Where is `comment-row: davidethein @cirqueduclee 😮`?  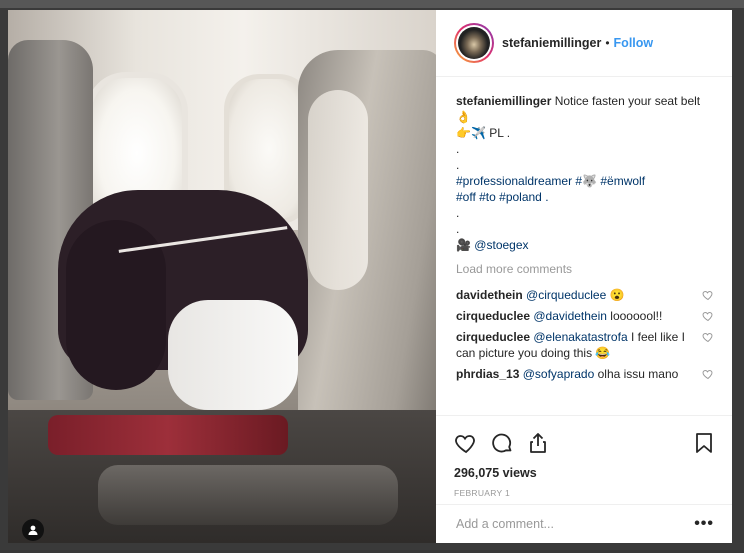 comment-row: davidethein @cirqueduclee 😮 is located at coordinates (585, 295).